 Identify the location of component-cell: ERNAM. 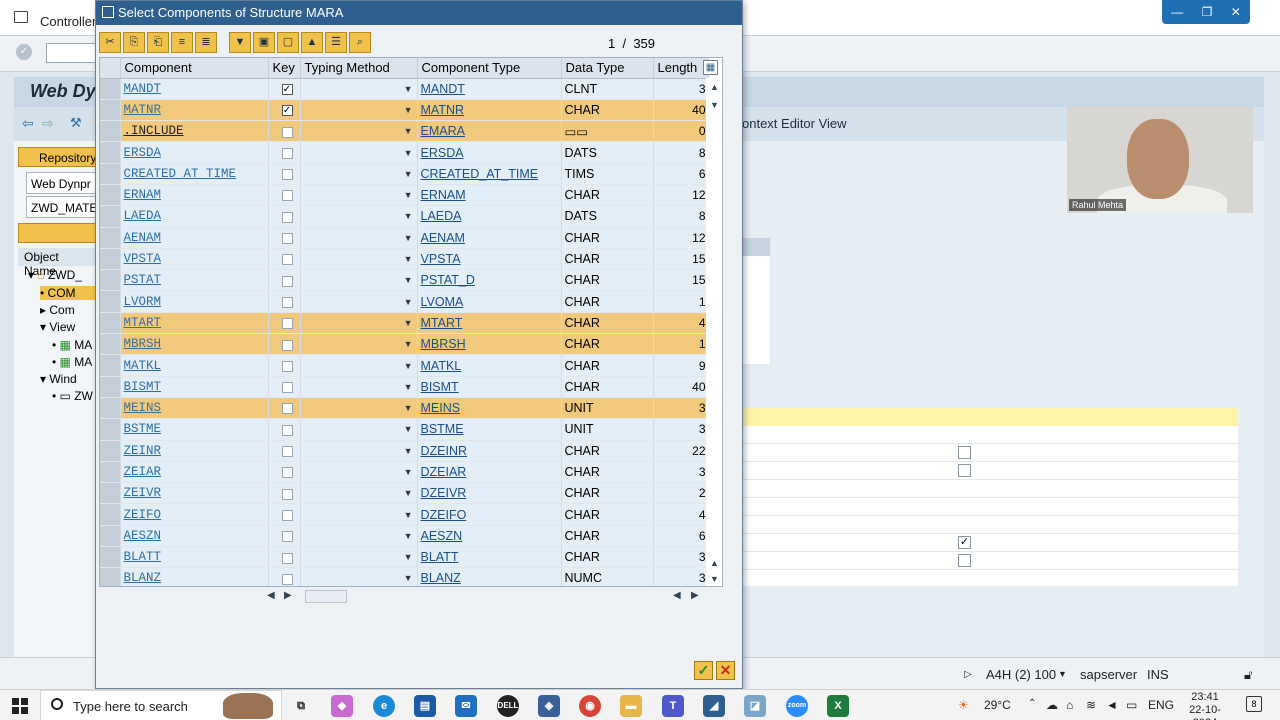
(194, 195).